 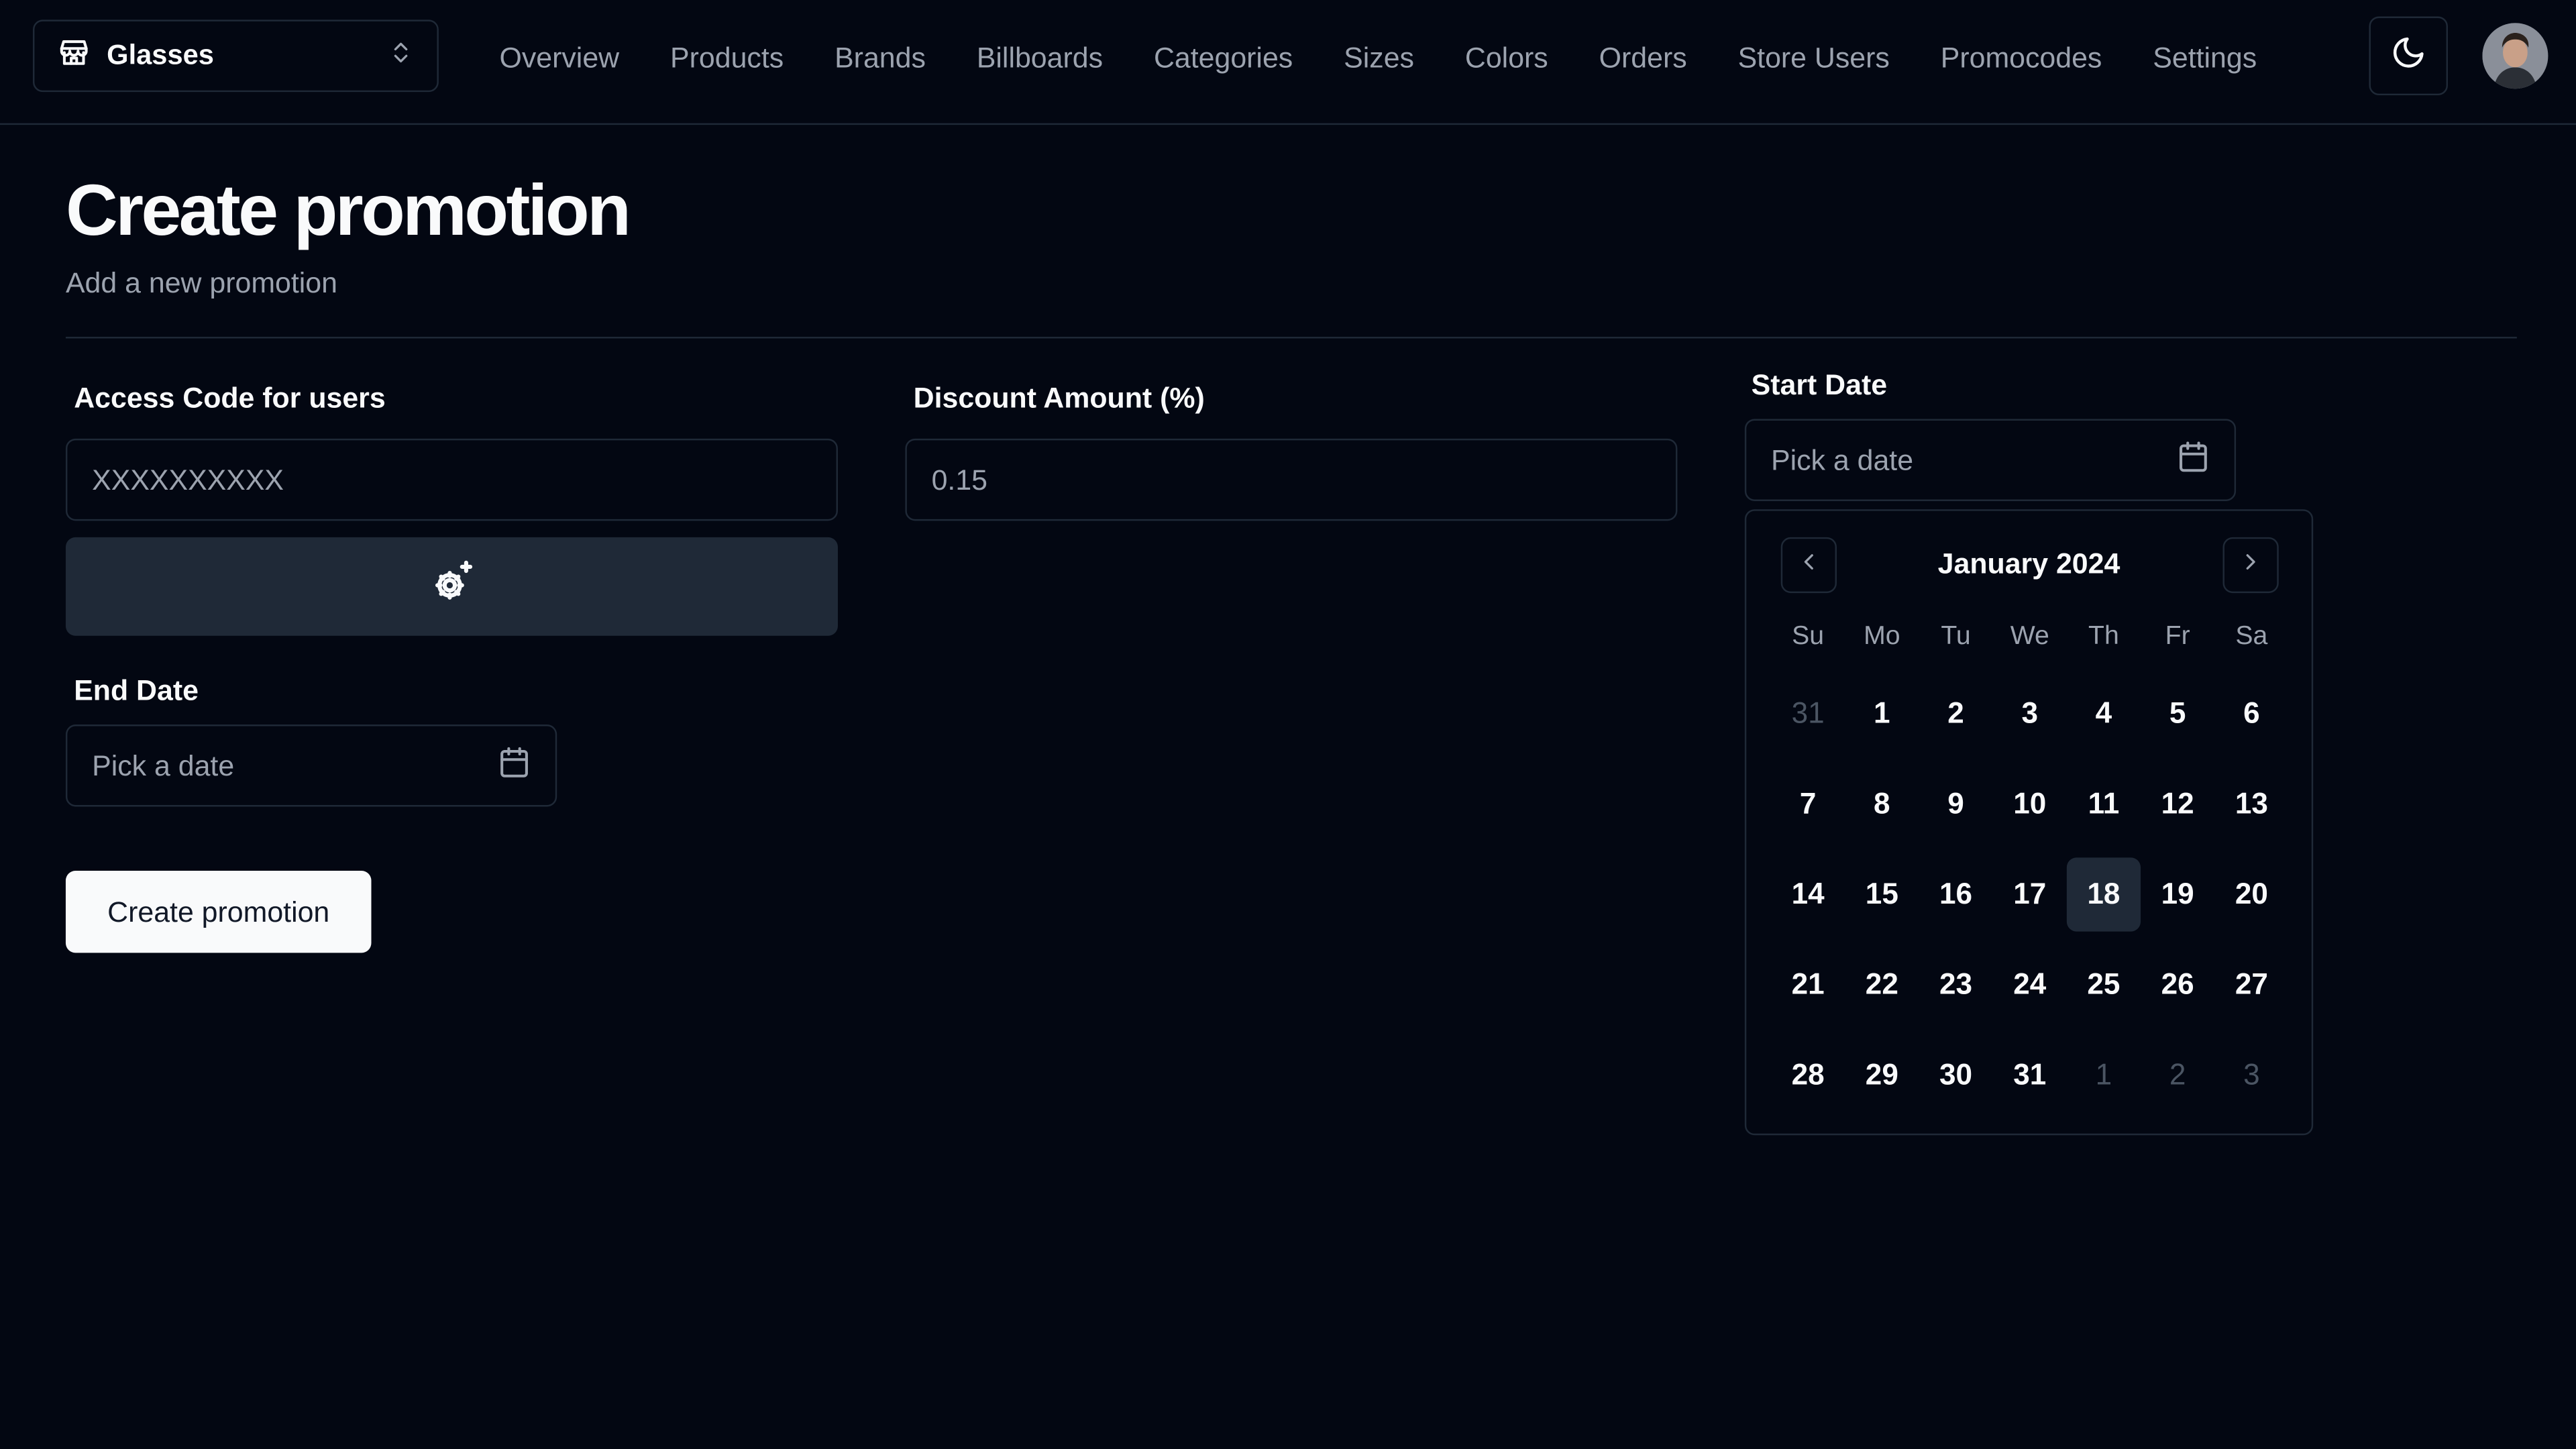 What do you see at coordinates (2104, 985) in the screenshot?
I see `calendar-day: 25` at bounding box center [2104, 985].